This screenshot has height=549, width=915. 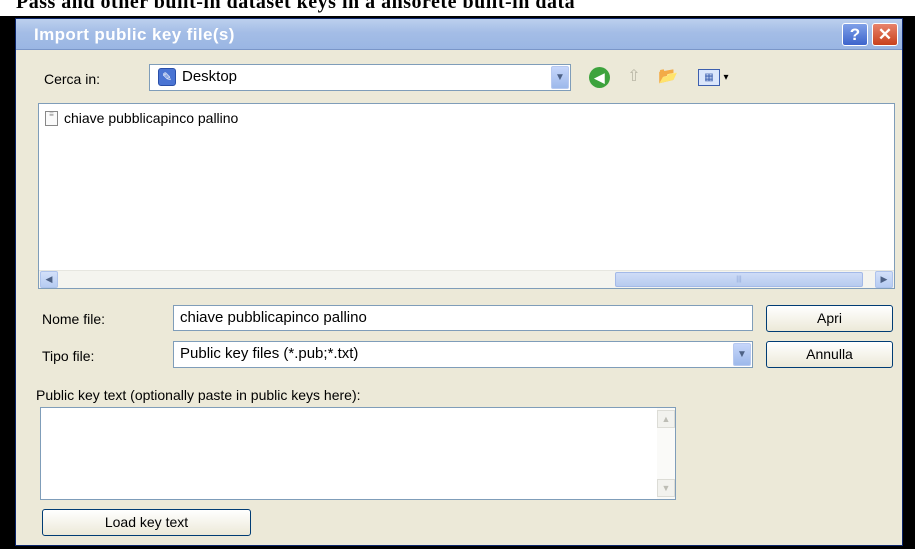 I want to click on filename-label: Nome file:, so click(x=74, y=319).